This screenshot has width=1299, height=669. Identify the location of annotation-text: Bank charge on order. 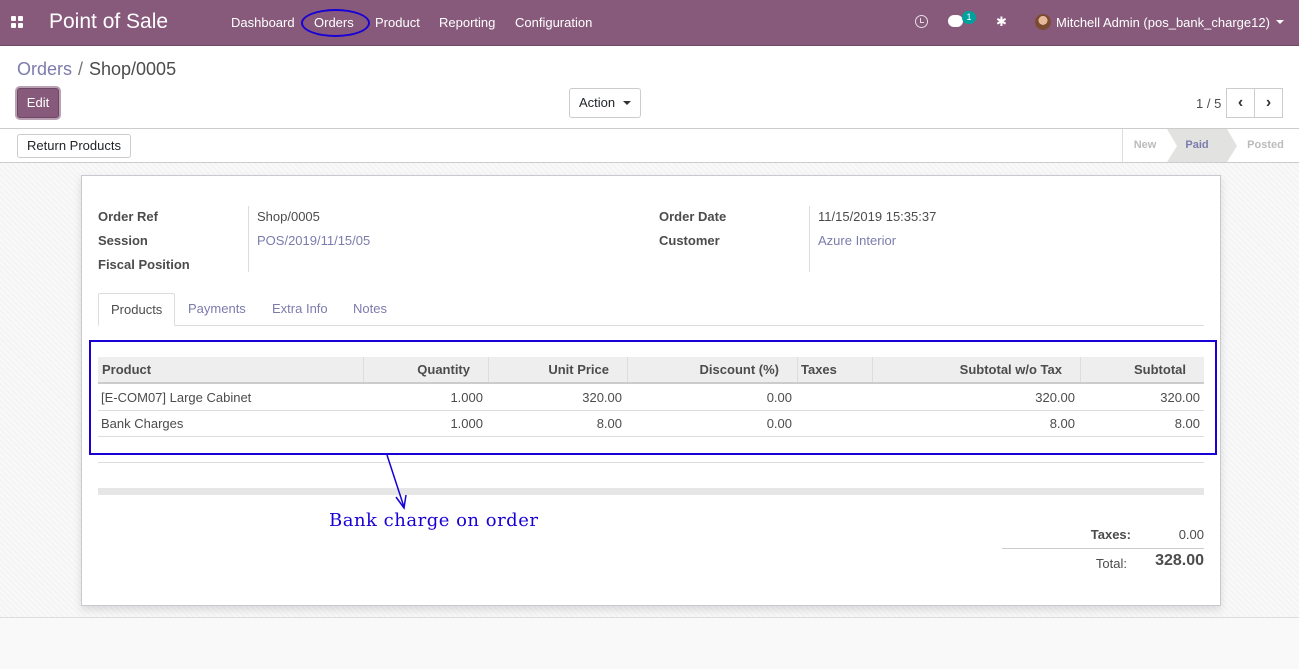
(434, 520).